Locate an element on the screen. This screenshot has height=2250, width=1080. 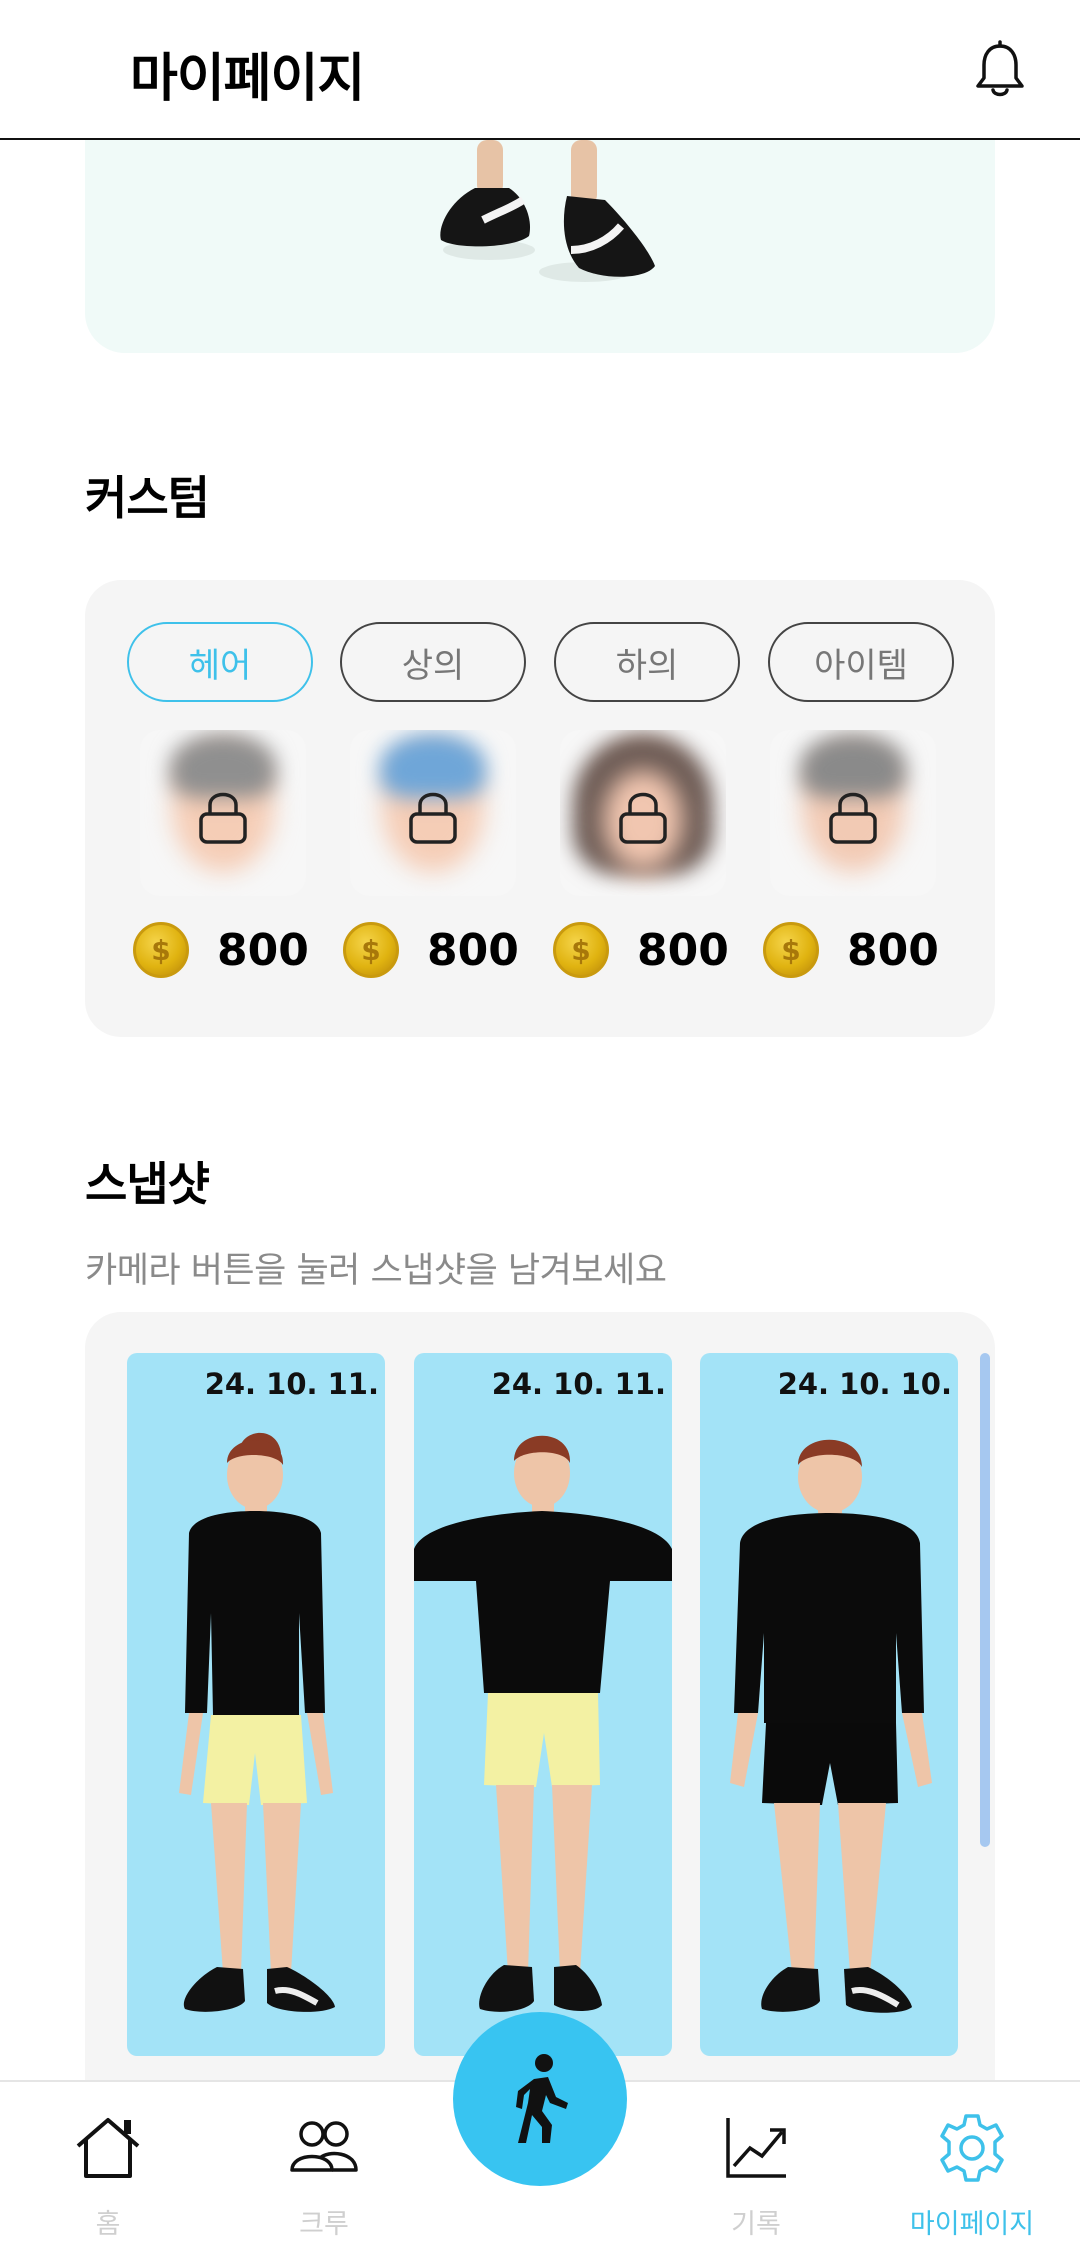
tab-top: 상의 is located at coordinates (433, 662).